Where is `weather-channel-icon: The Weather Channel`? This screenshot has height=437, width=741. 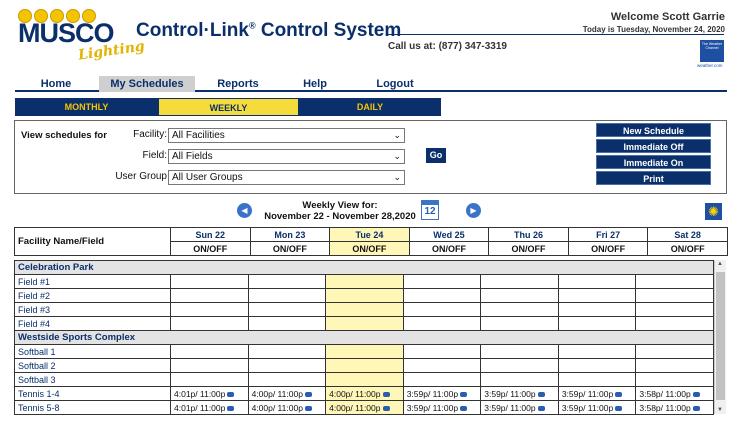
weather-channel-icon: The Weather Channel is located at coordinates (712, 51).